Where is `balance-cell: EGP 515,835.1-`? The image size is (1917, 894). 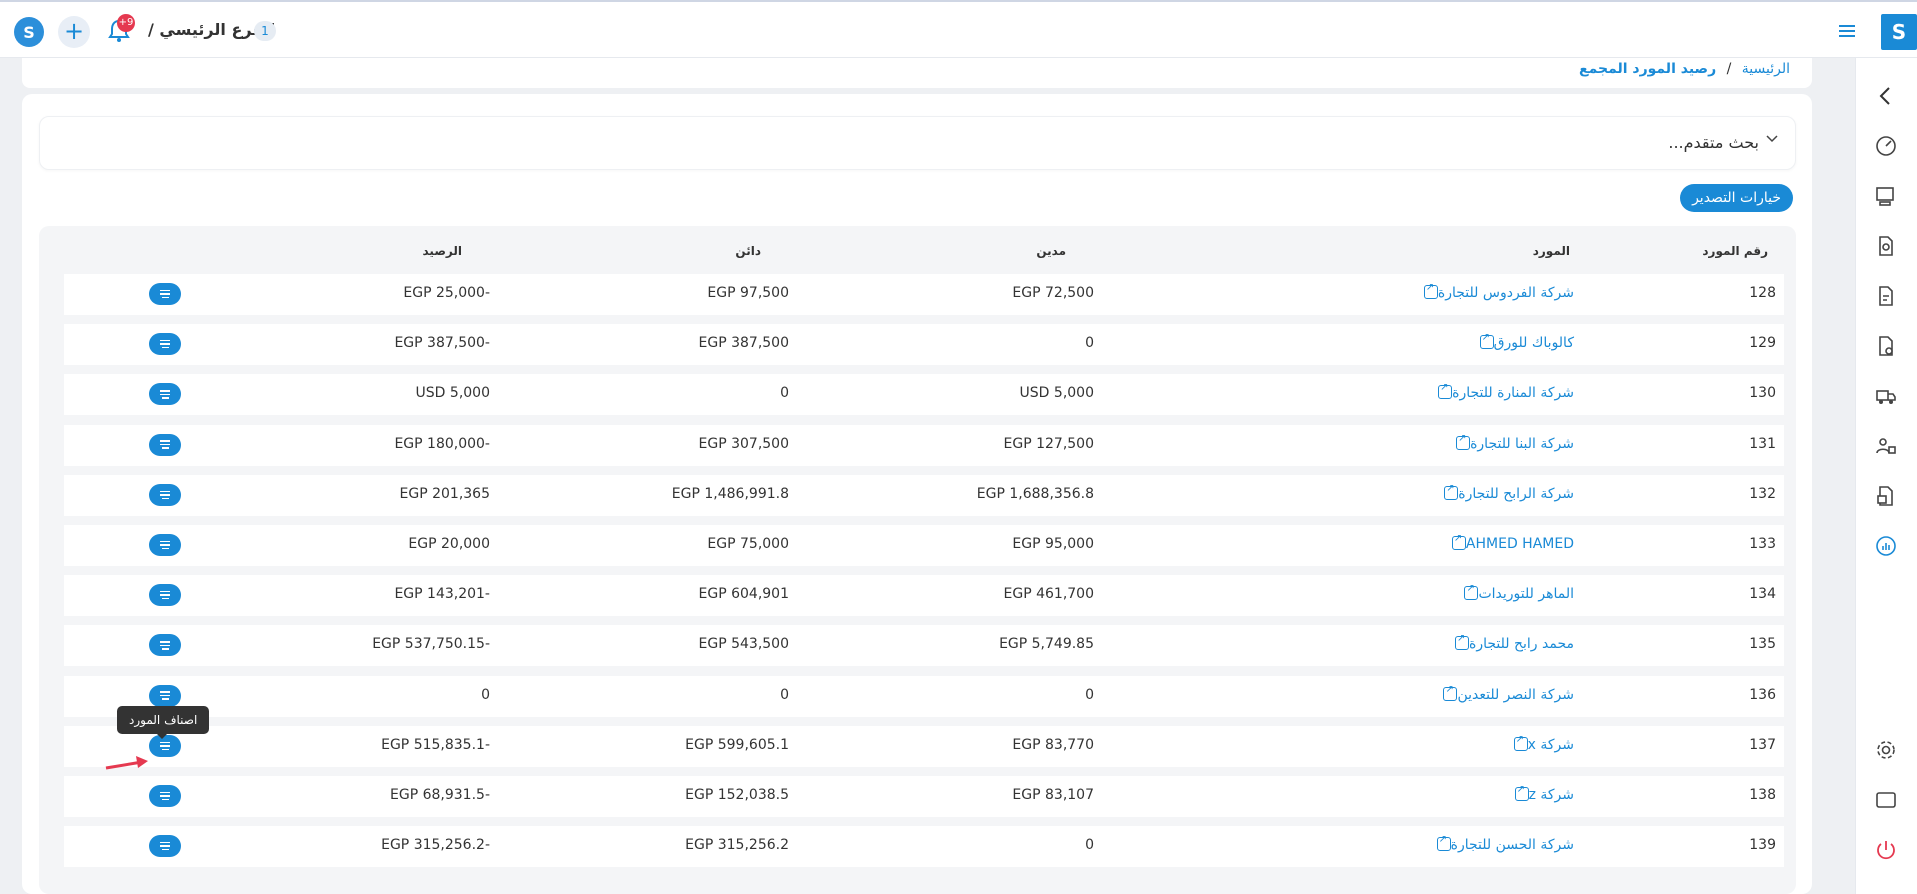 balance-cell: EGP 515,835.1- is located at coordinates (435, 744).